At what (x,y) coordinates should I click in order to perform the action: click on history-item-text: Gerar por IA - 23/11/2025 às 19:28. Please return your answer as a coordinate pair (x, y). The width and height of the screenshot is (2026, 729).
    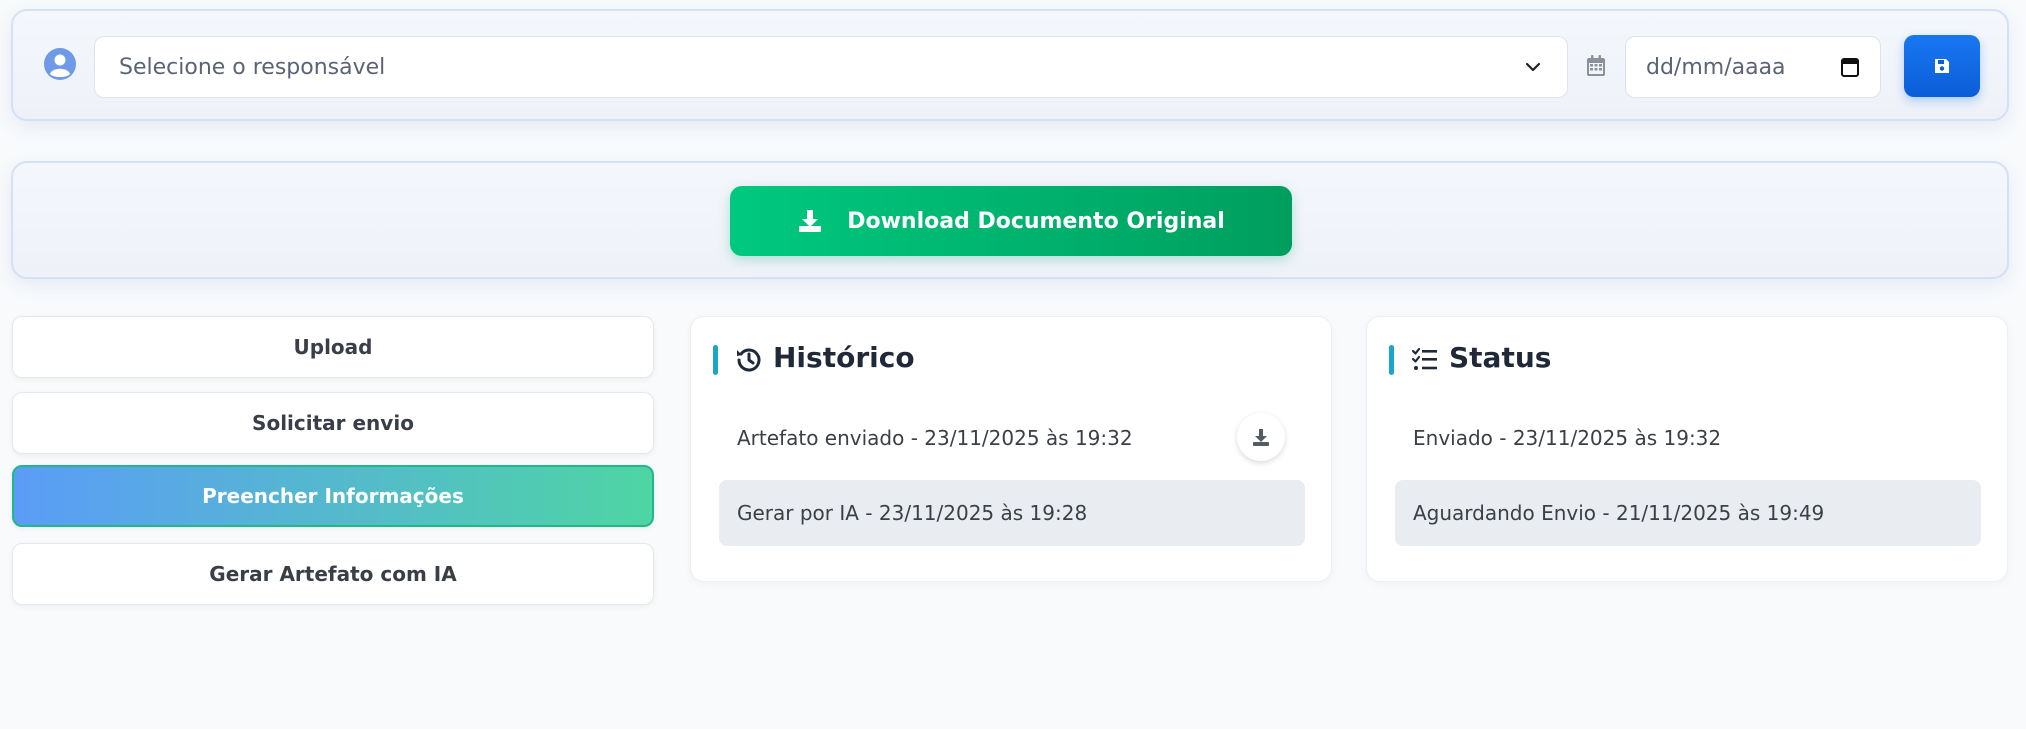
    Looking at the image, I should click on (912, 513).